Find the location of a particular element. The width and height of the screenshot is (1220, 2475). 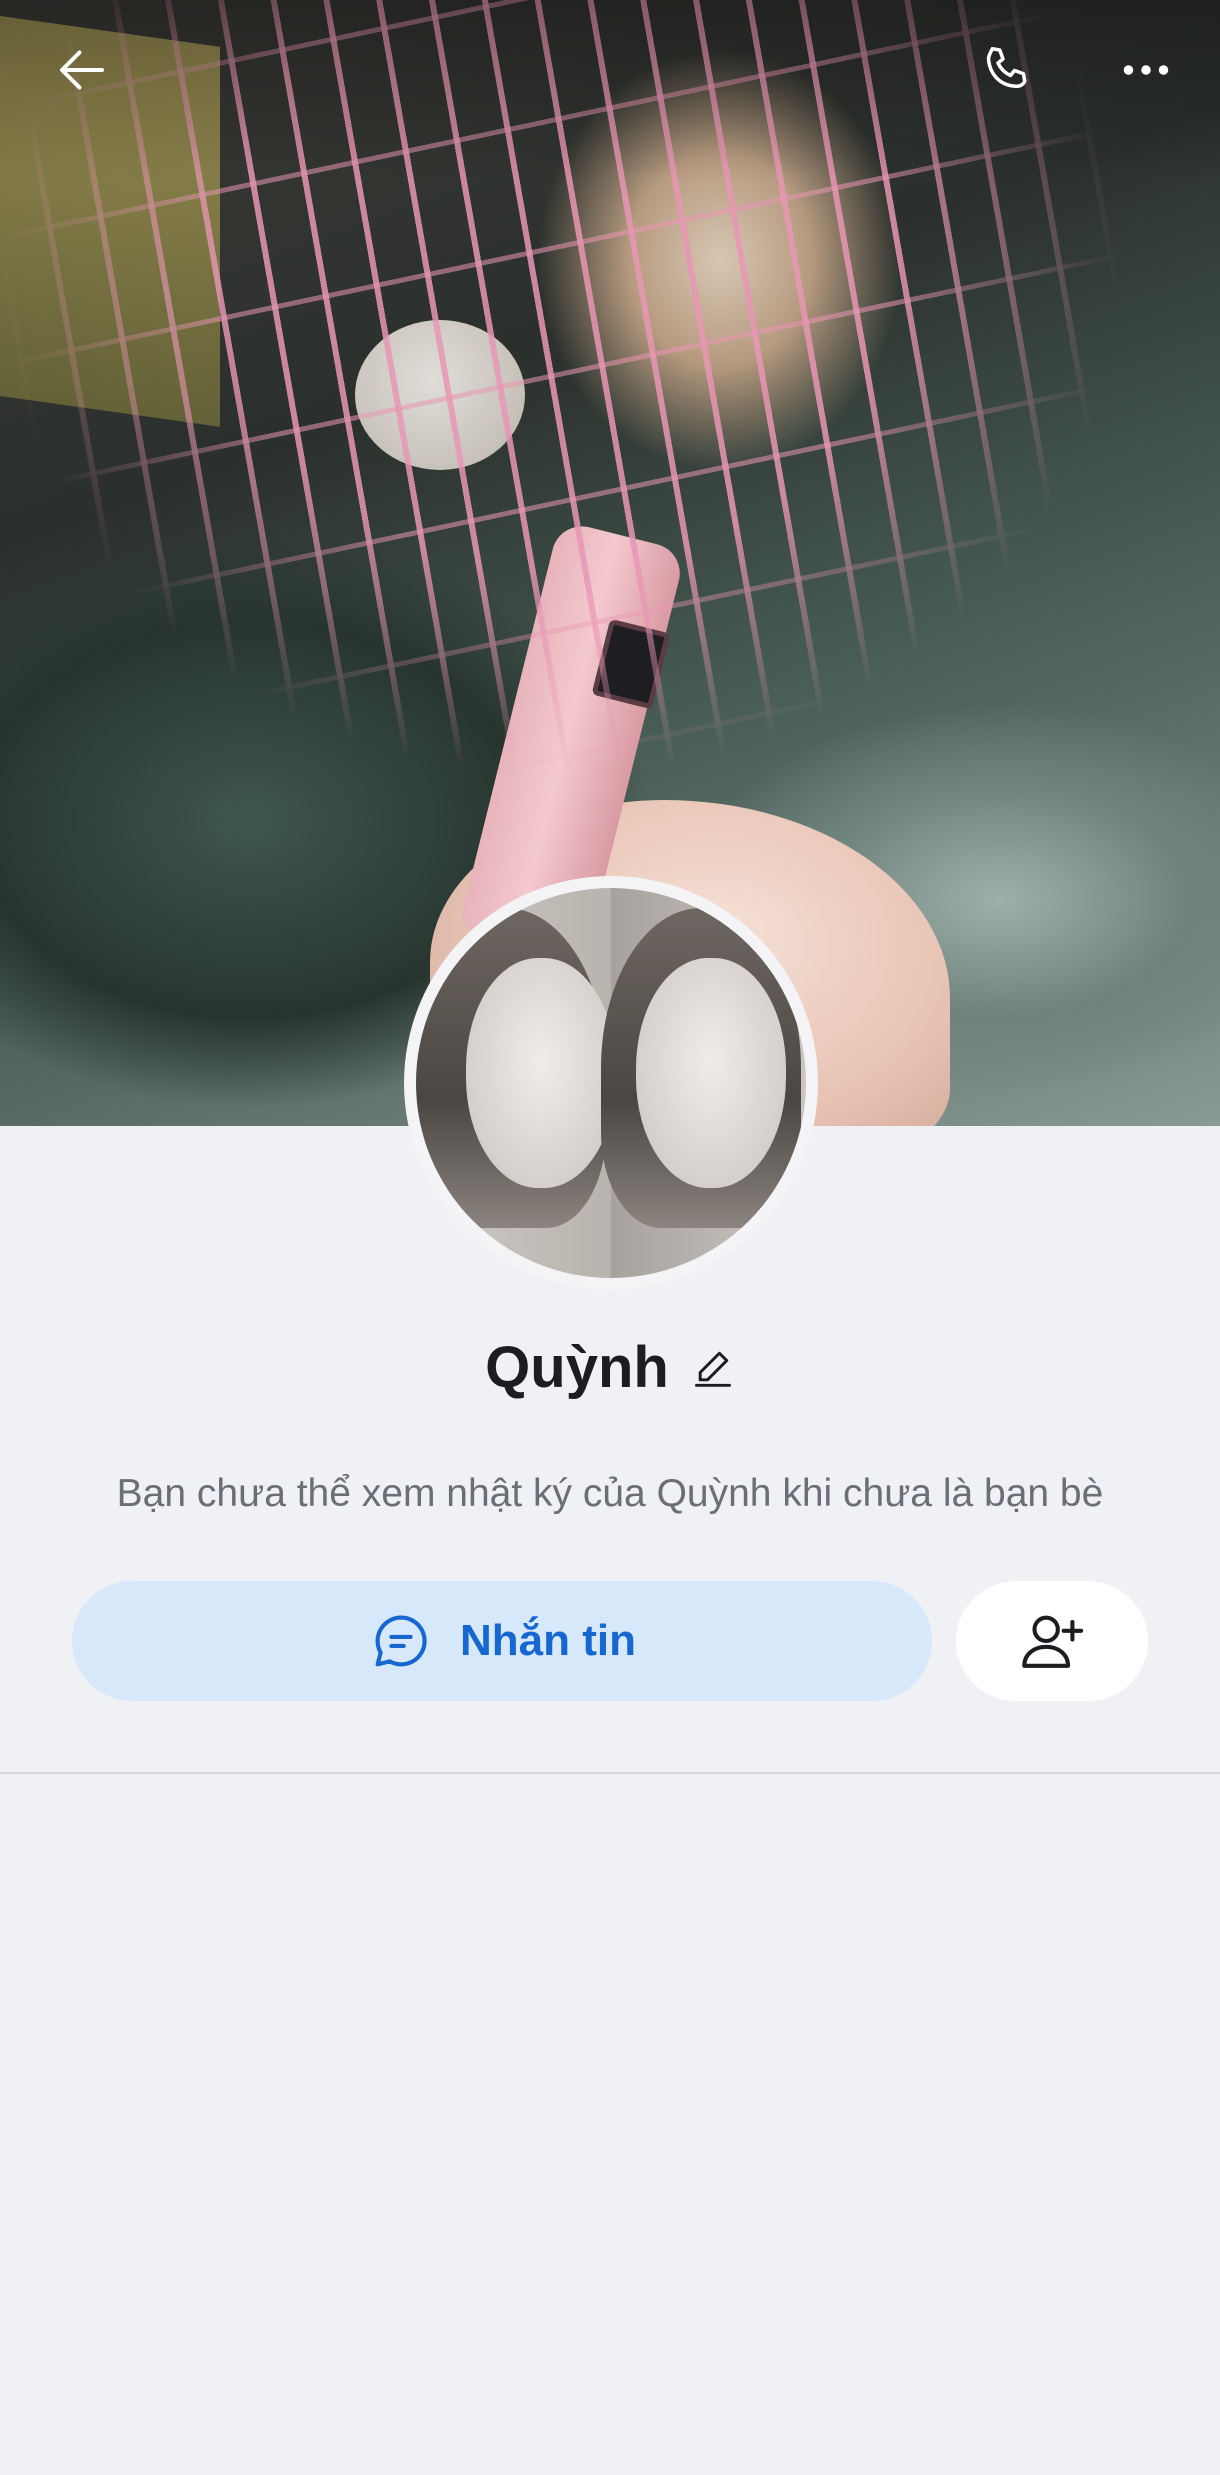

back-button is located at coordinates (82, 70).